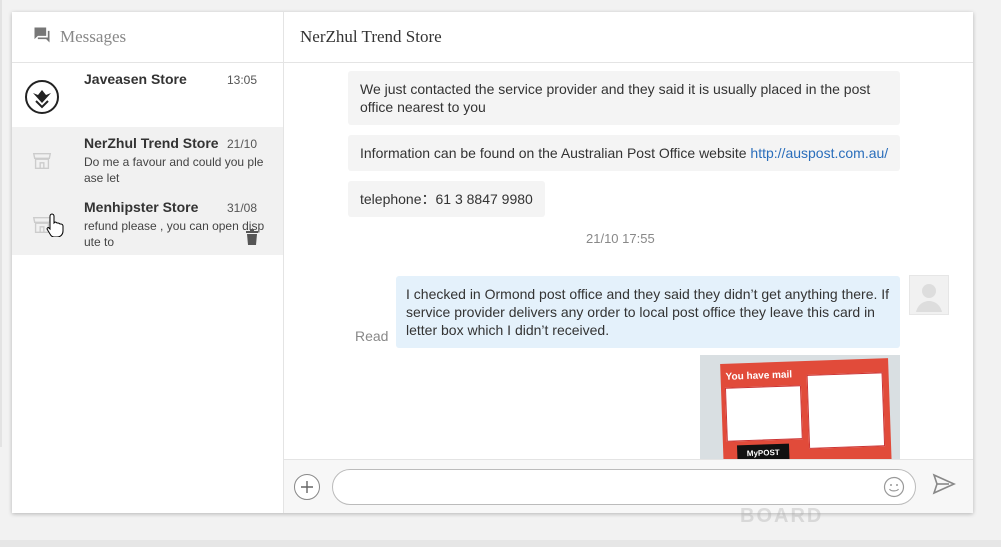  What do you see at coordinates (147, 95) in the screenshot?
I see `conversation-item: Javeasen Store 13:05` at bounding box center [147, 95].